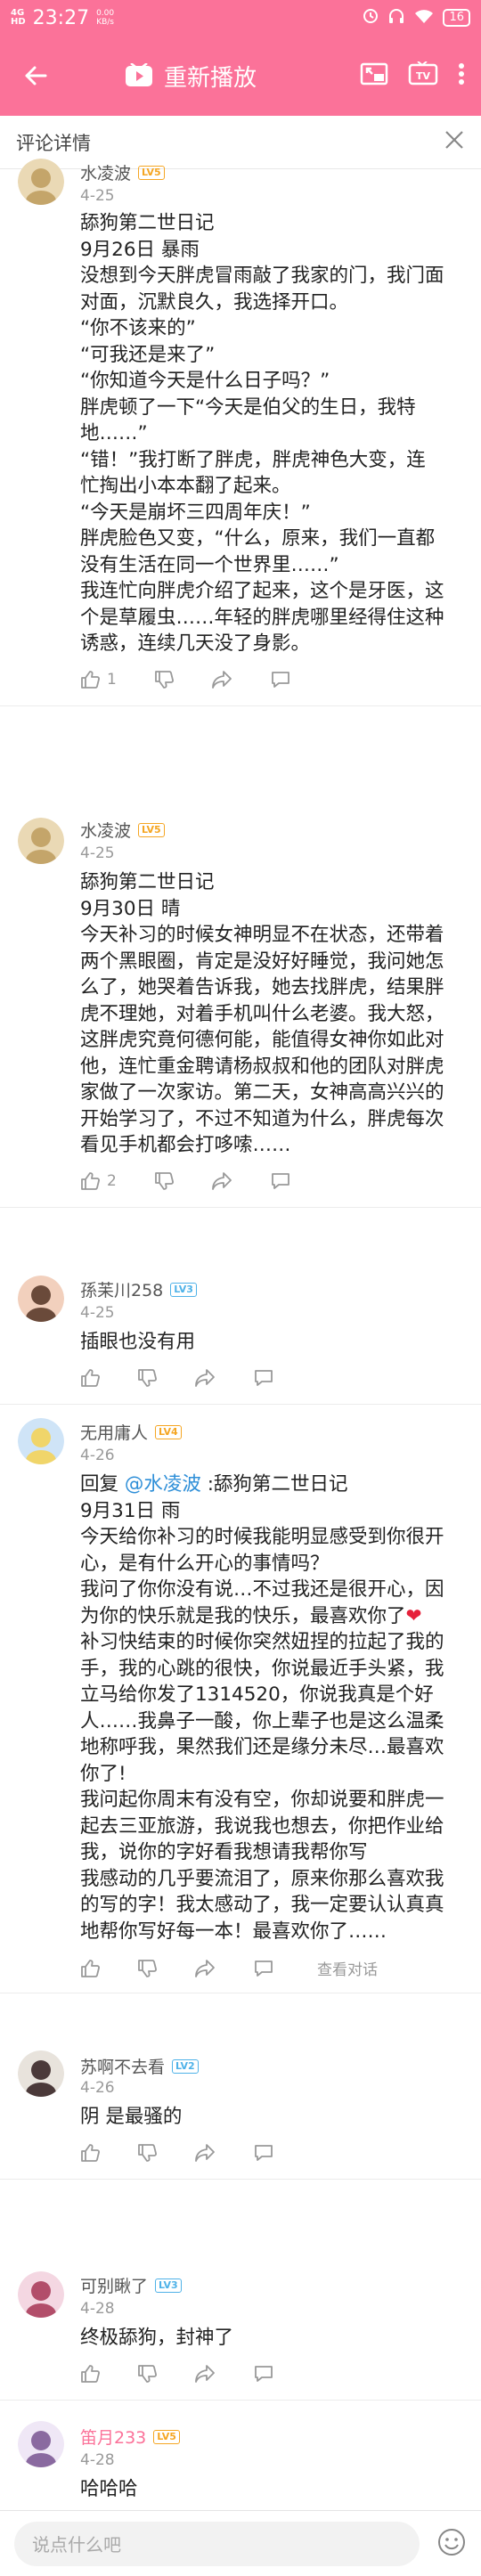  What do you see at coordinates (114, 1432) in the screenshot?
I see `username: 无用庸人` at bounding box center [114, 1432].